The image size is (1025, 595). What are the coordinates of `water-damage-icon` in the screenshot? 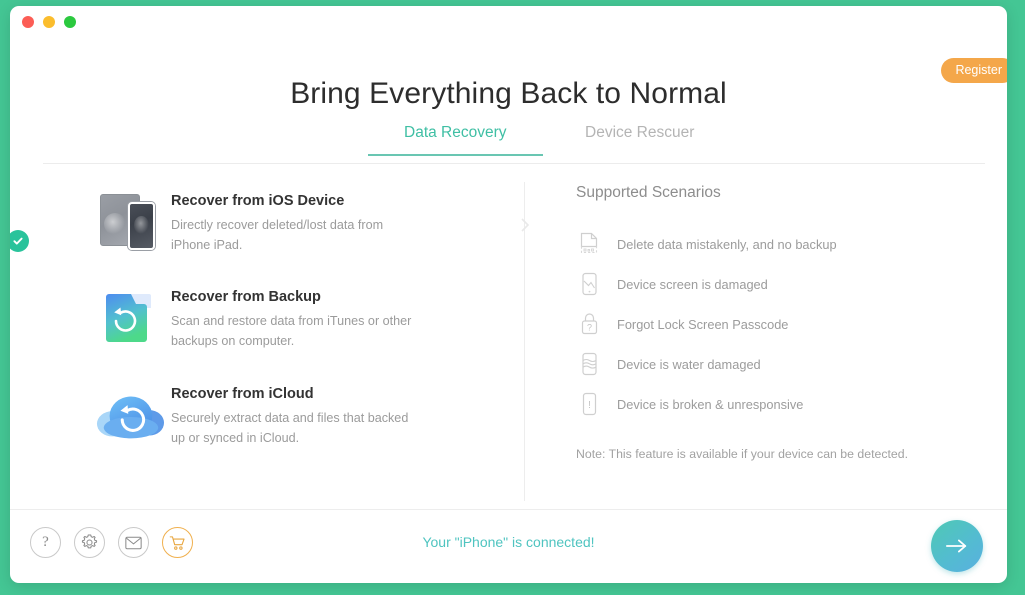 It's located at (589, 364).